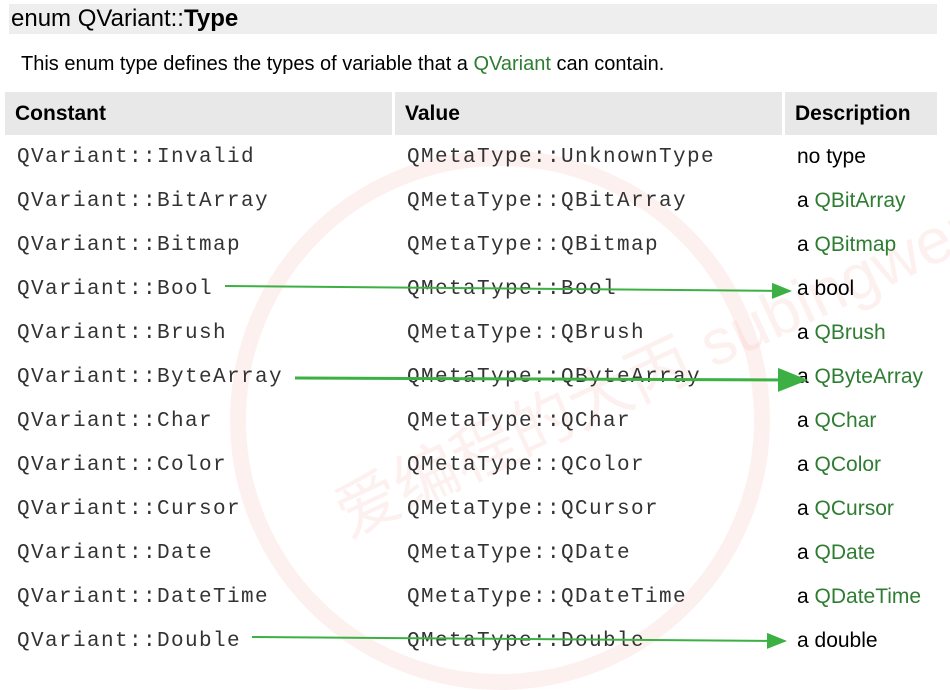 Image resolution: width=950 pixels, height=690 pixels. What do you see at coordinates (607, 64) in the screenshot?
I see `intro-after: can contain.` at bounding box center [607, 64].